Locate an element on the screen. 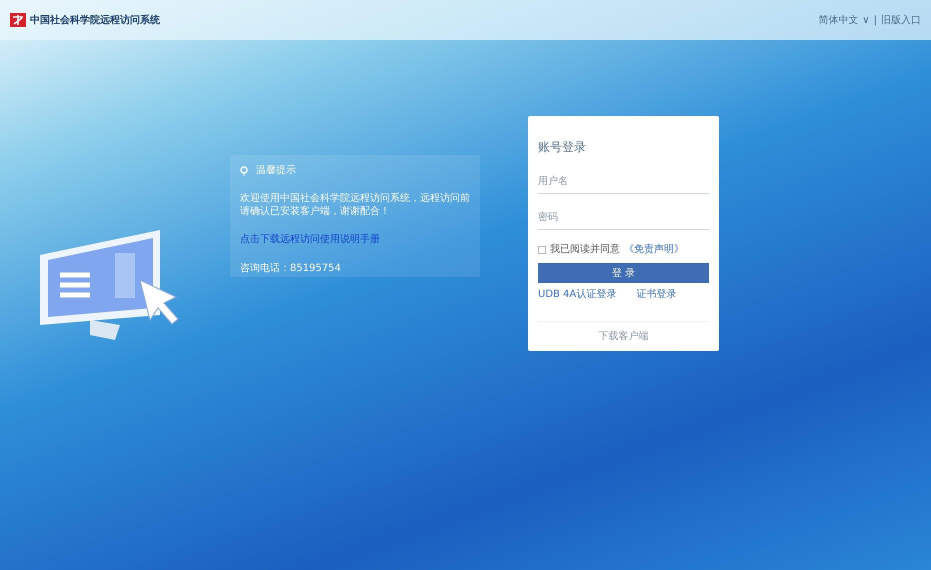 The height and width of the screenshot is (570, 931). manual-download-link: 点击下载远程访问使用说明手册 is located at coordinates (355, 239).